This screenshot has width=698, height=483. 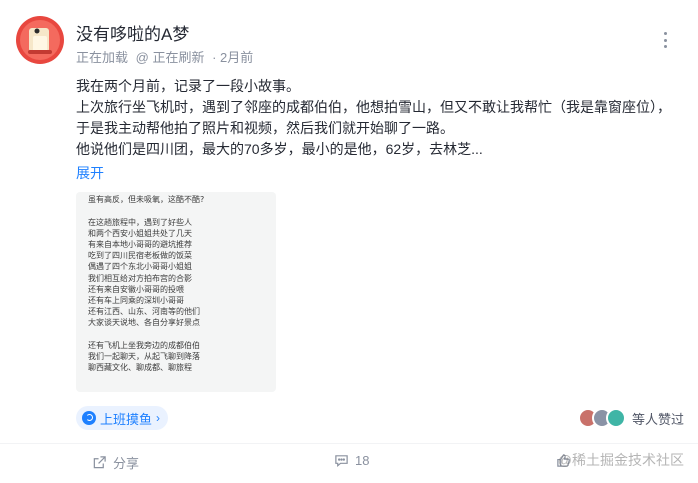 What do you see at coordinates (140, 367) in the screenshot?
I see `post-image-line: 聊西藏文化、聊成都、聊旅程` at bounding box center [140, 367].